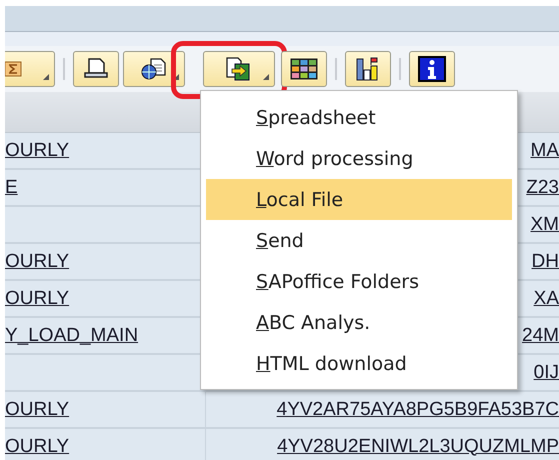 The width and height of the screenshot is (559, 460). I want to click on info-icon, so click(432, 69).